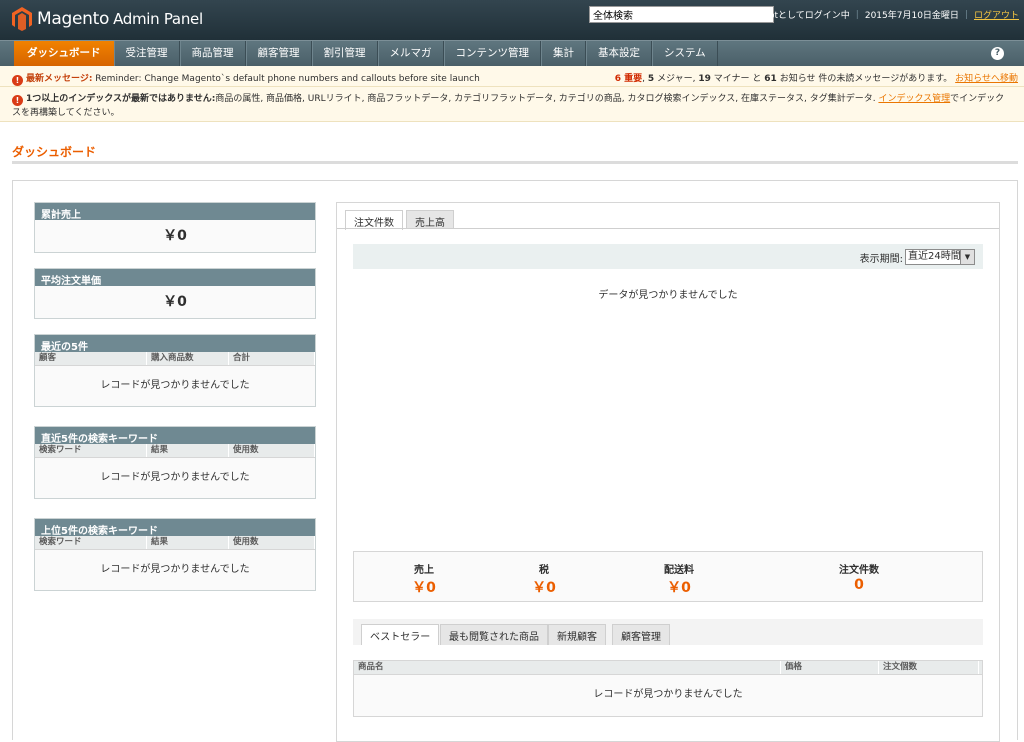 The image size is (1024, 742). Describe the element at coordinates (563, 53) in the screenshot. I see `nav-reports: 集計` at that location.